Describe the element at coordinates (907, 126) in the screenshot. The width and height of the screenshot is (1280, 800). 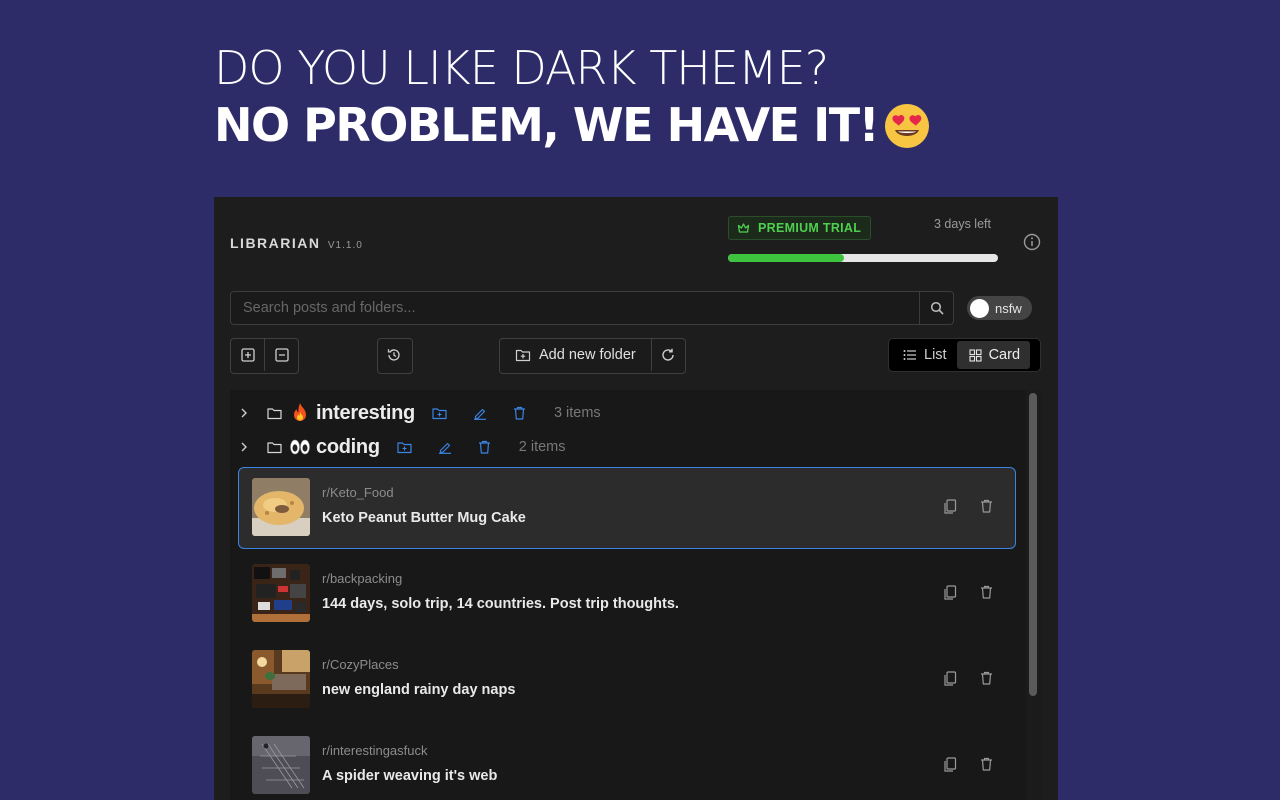
I see `heart-eyes-emoji-icon` at that location.